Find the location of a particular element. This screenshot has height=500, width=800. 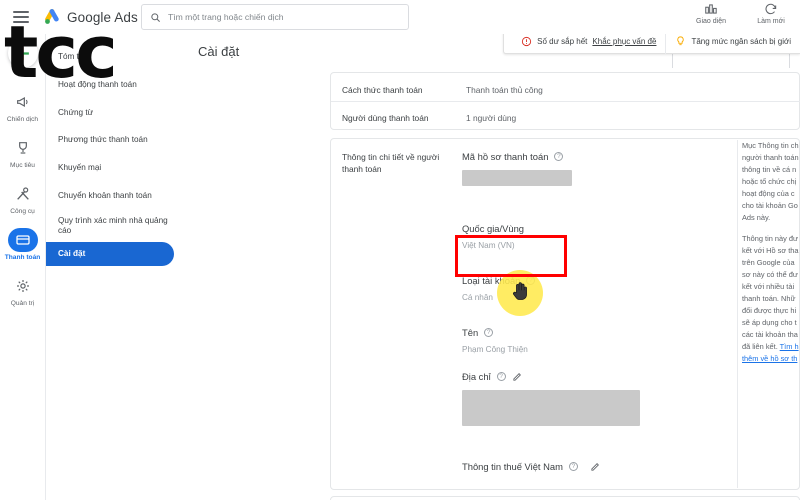

sidebar-label-summary: Tóm tắt is located at coordinates (72, 56).